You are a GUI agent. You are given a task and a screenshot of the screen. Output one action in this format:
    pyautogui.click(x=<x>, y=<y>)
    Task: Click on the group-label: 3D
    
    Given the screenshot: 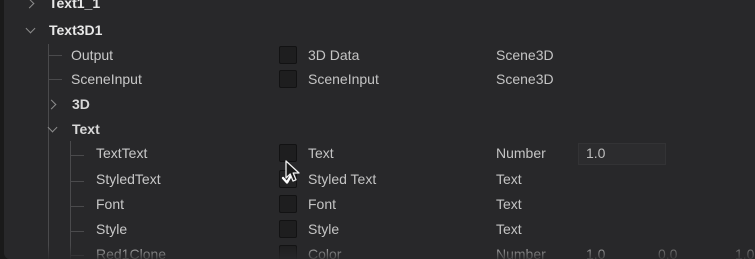 What is the action you would take?
    pyautogui.click(x=81, y=104)
    